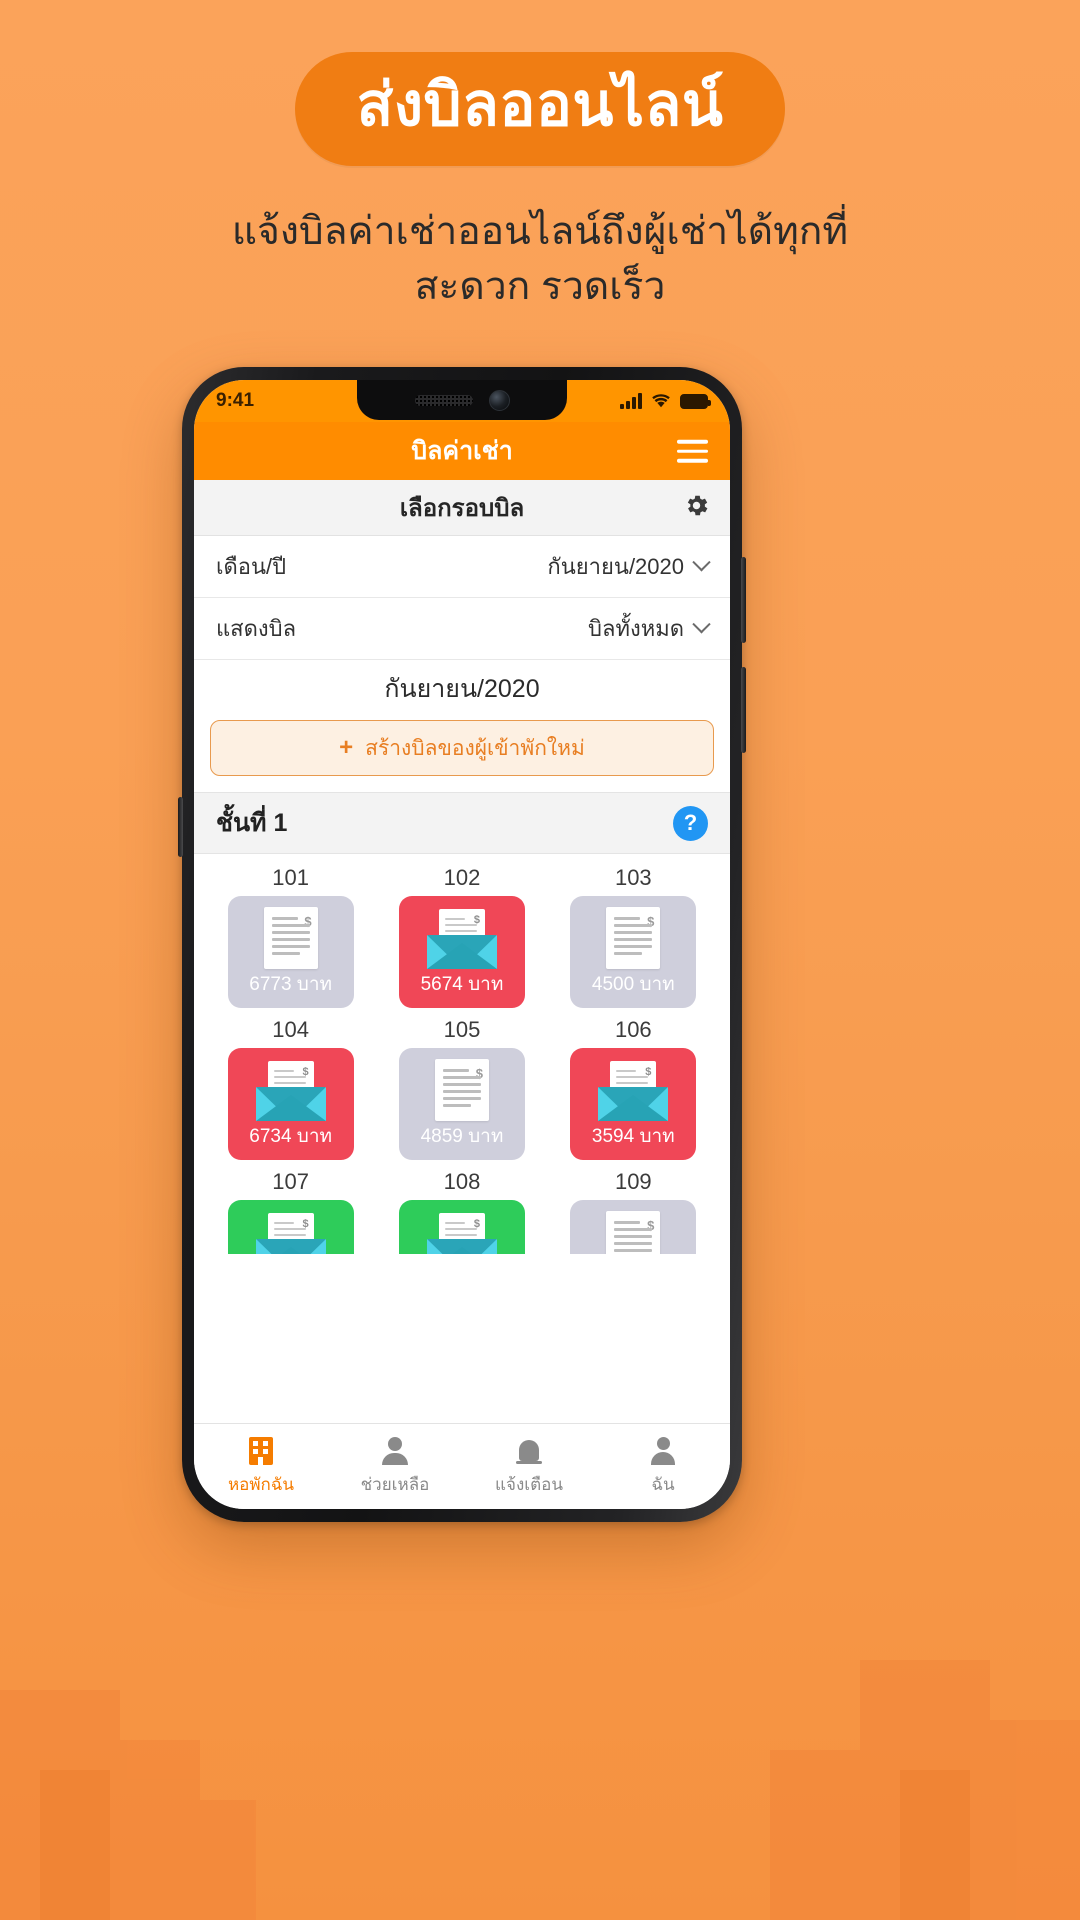 This screenshot has height=1920, width=1080. I want to click on room-amount: 5674 บาท, so click(462, 984).